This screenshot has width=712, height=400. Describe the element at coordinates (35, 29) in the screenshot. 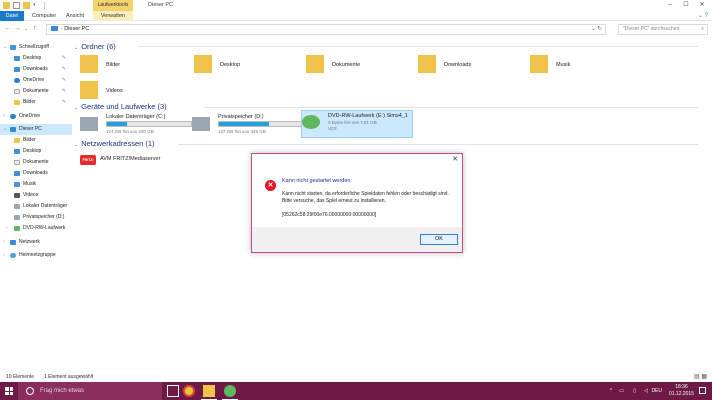

I see `up-icon: ↑` at that location.